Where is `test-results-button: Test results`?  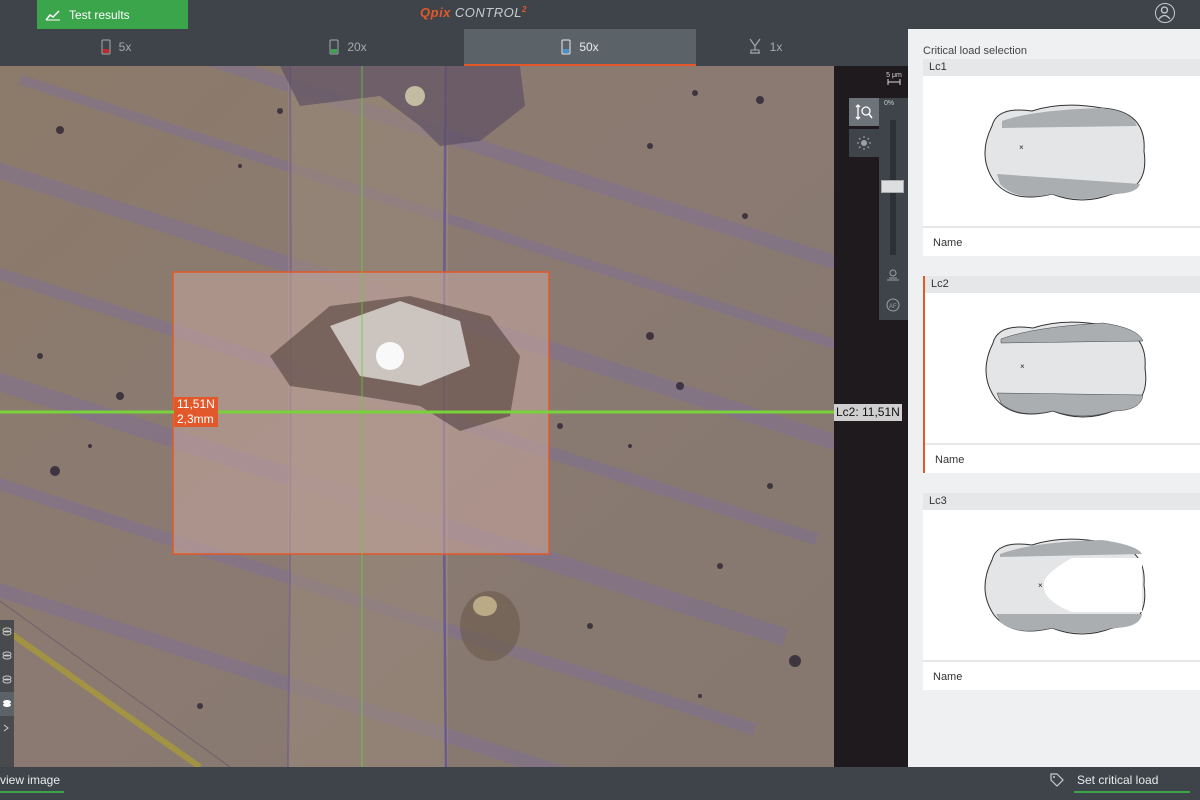 test-results-button: Test results is located at coordinates (112, 14).